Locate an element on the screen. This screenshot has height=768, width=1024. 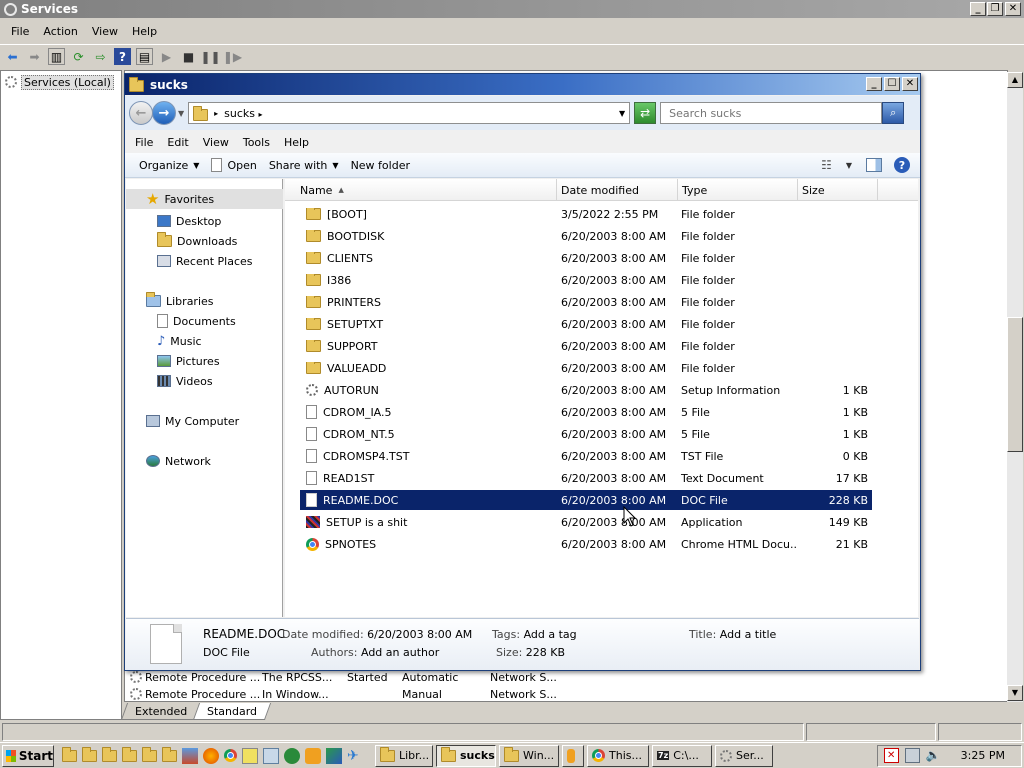
refresh-button: ⇄ is located at coordinates (645, 113).